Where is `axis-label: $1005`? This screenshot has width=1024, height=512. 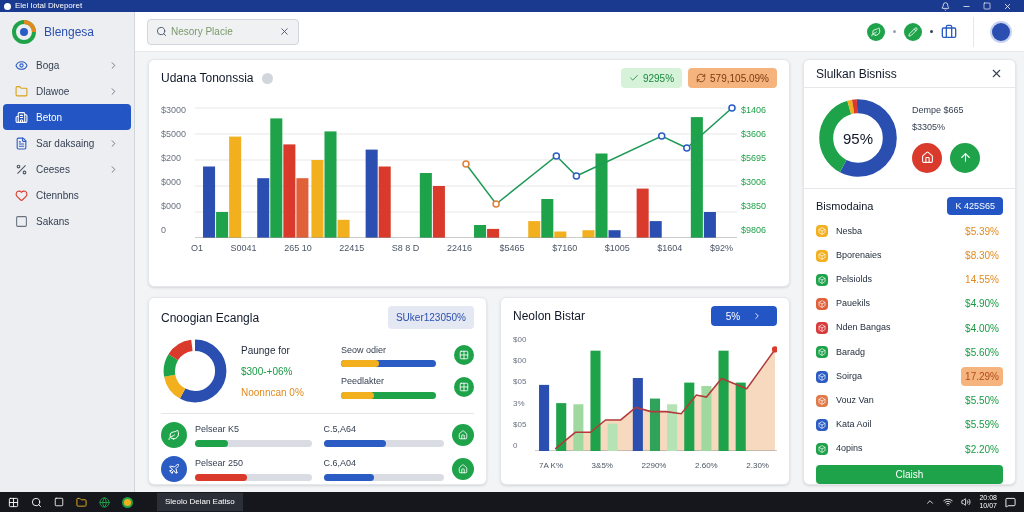 axis-label: $1005 is located at coordinates (617, 248).